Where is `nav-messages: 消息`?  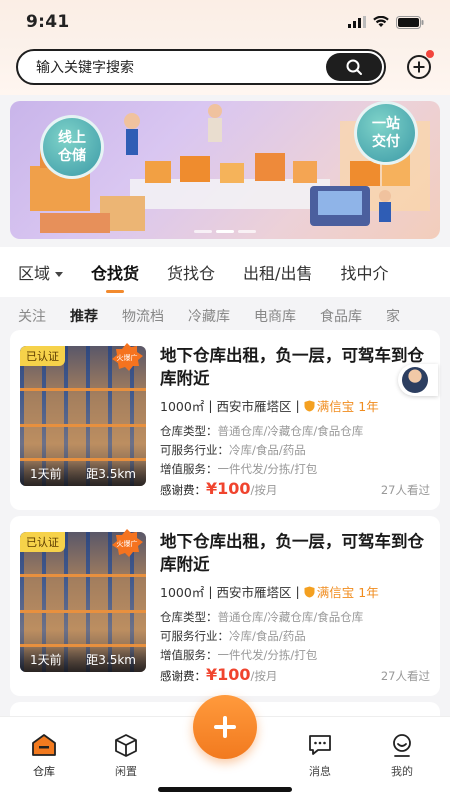 nav-messages: 消息 is located at coordinates (320, 755).